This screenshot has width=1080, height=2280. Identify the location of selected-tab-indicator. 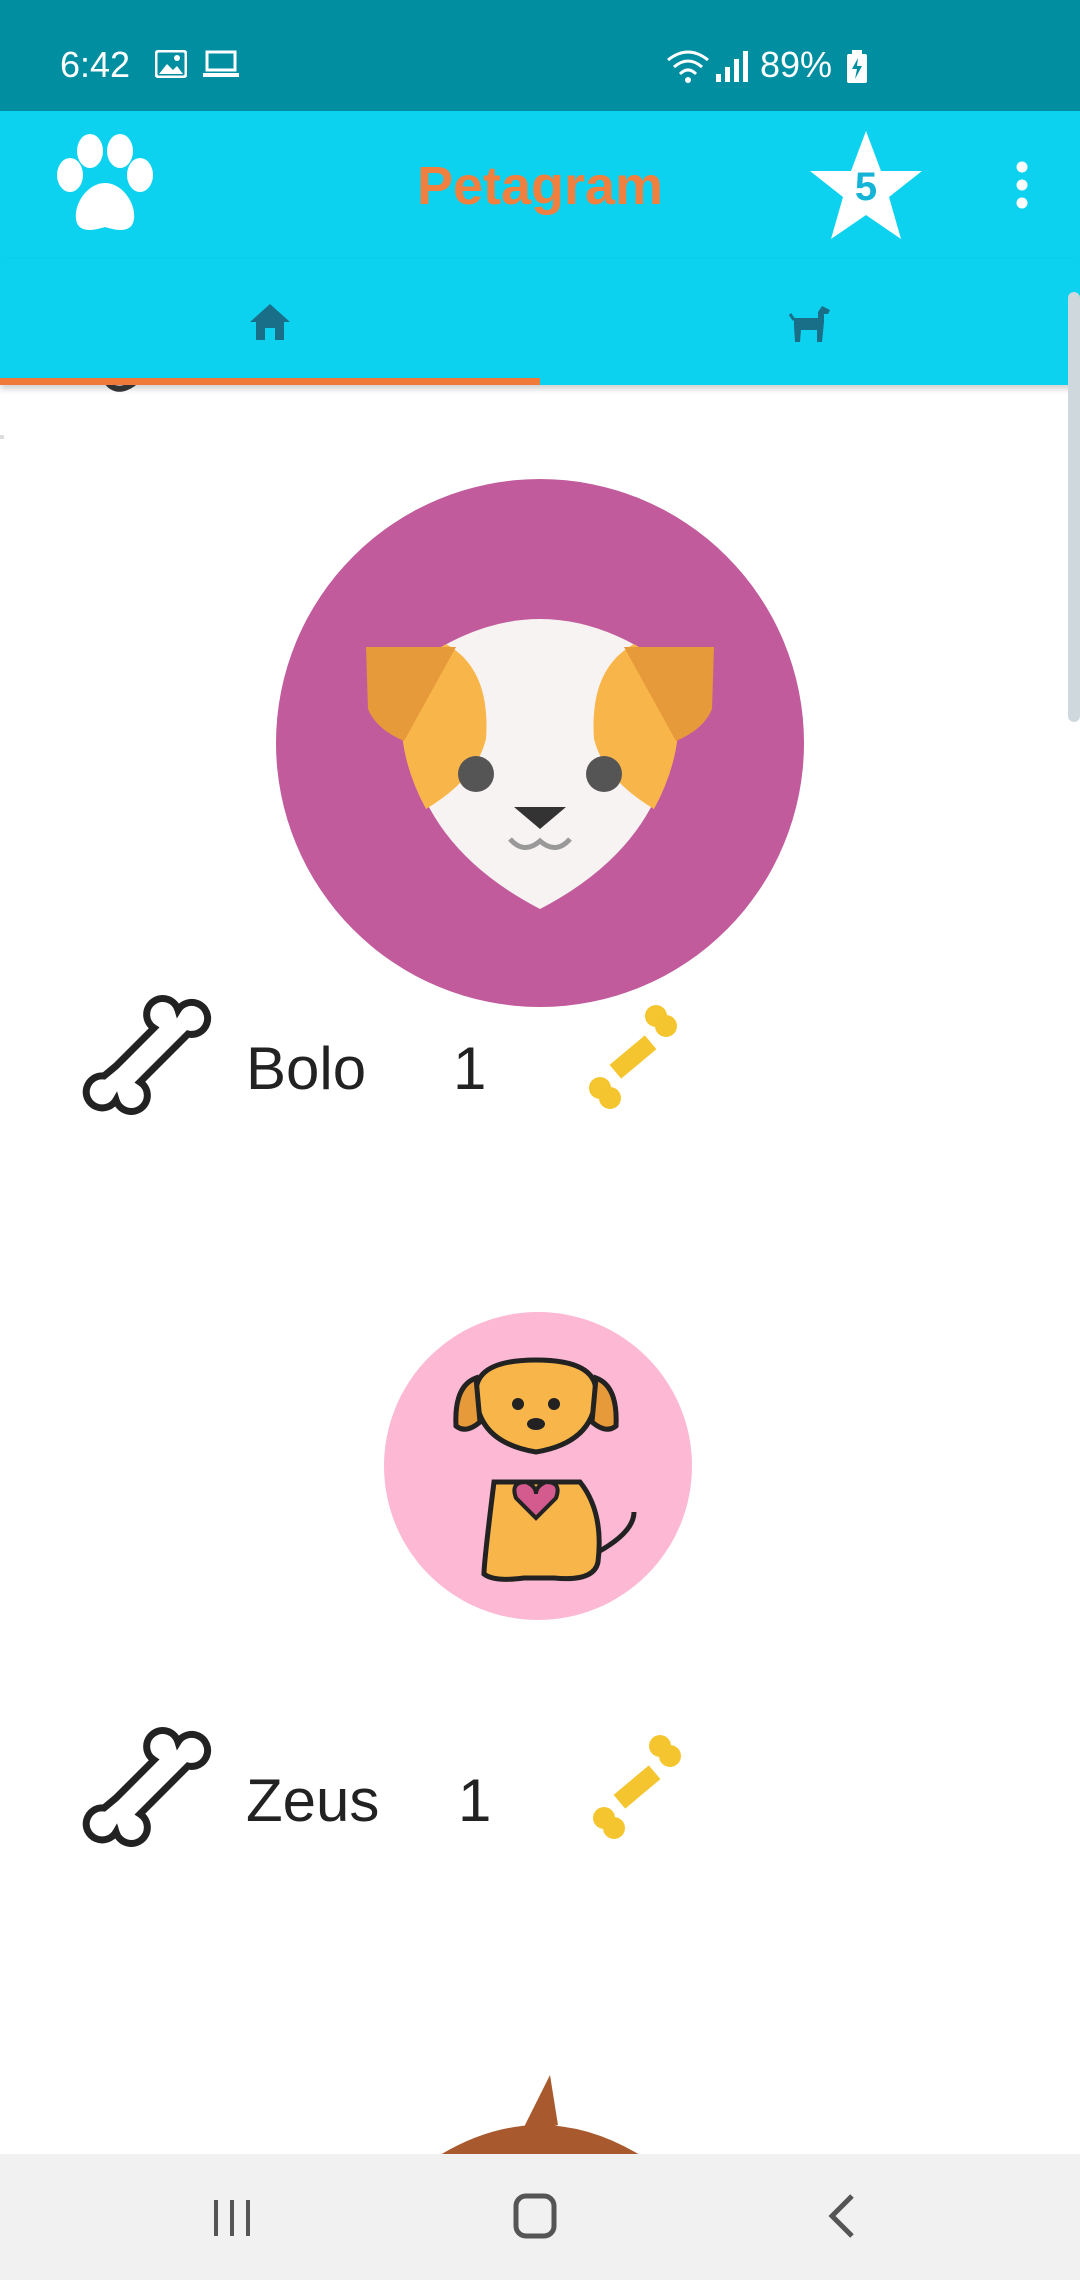
(270, 381).